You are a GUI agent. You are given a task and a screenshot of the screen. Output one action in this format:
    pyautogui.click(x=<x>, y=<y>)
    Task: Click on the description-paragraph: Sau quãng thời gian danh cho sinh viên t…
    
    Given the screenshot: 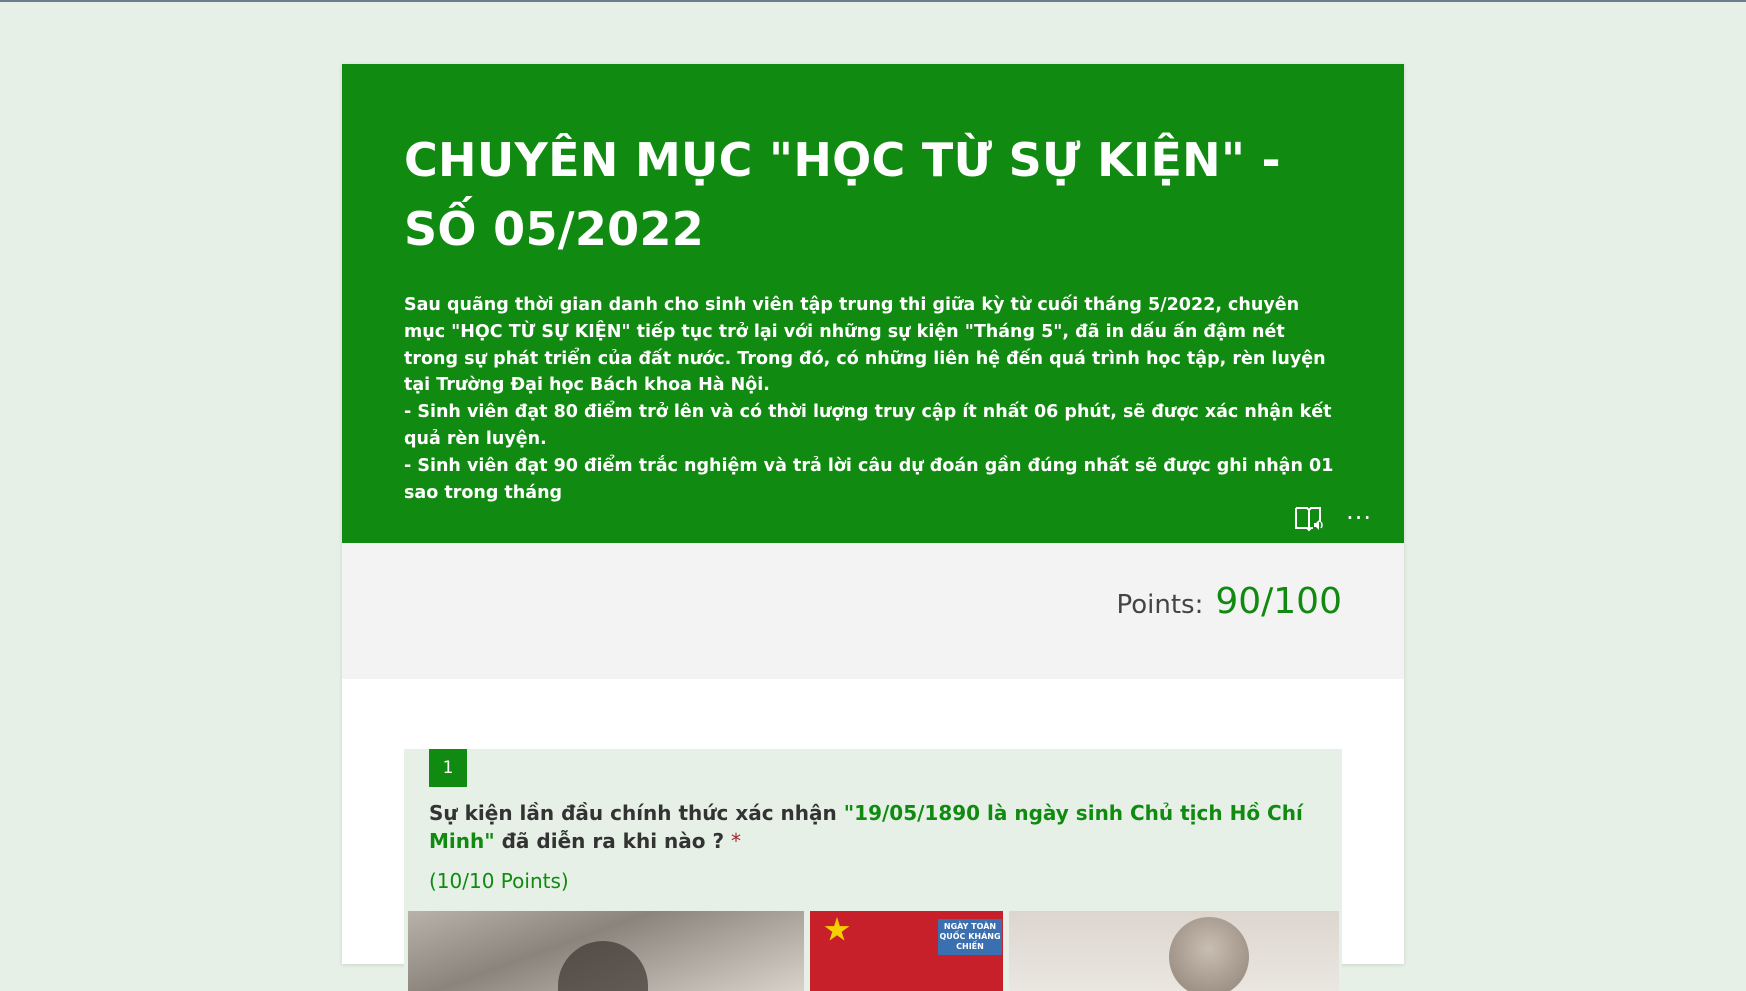 What is the action you would take?
    pyautogui.click(x=865, y=345)
    